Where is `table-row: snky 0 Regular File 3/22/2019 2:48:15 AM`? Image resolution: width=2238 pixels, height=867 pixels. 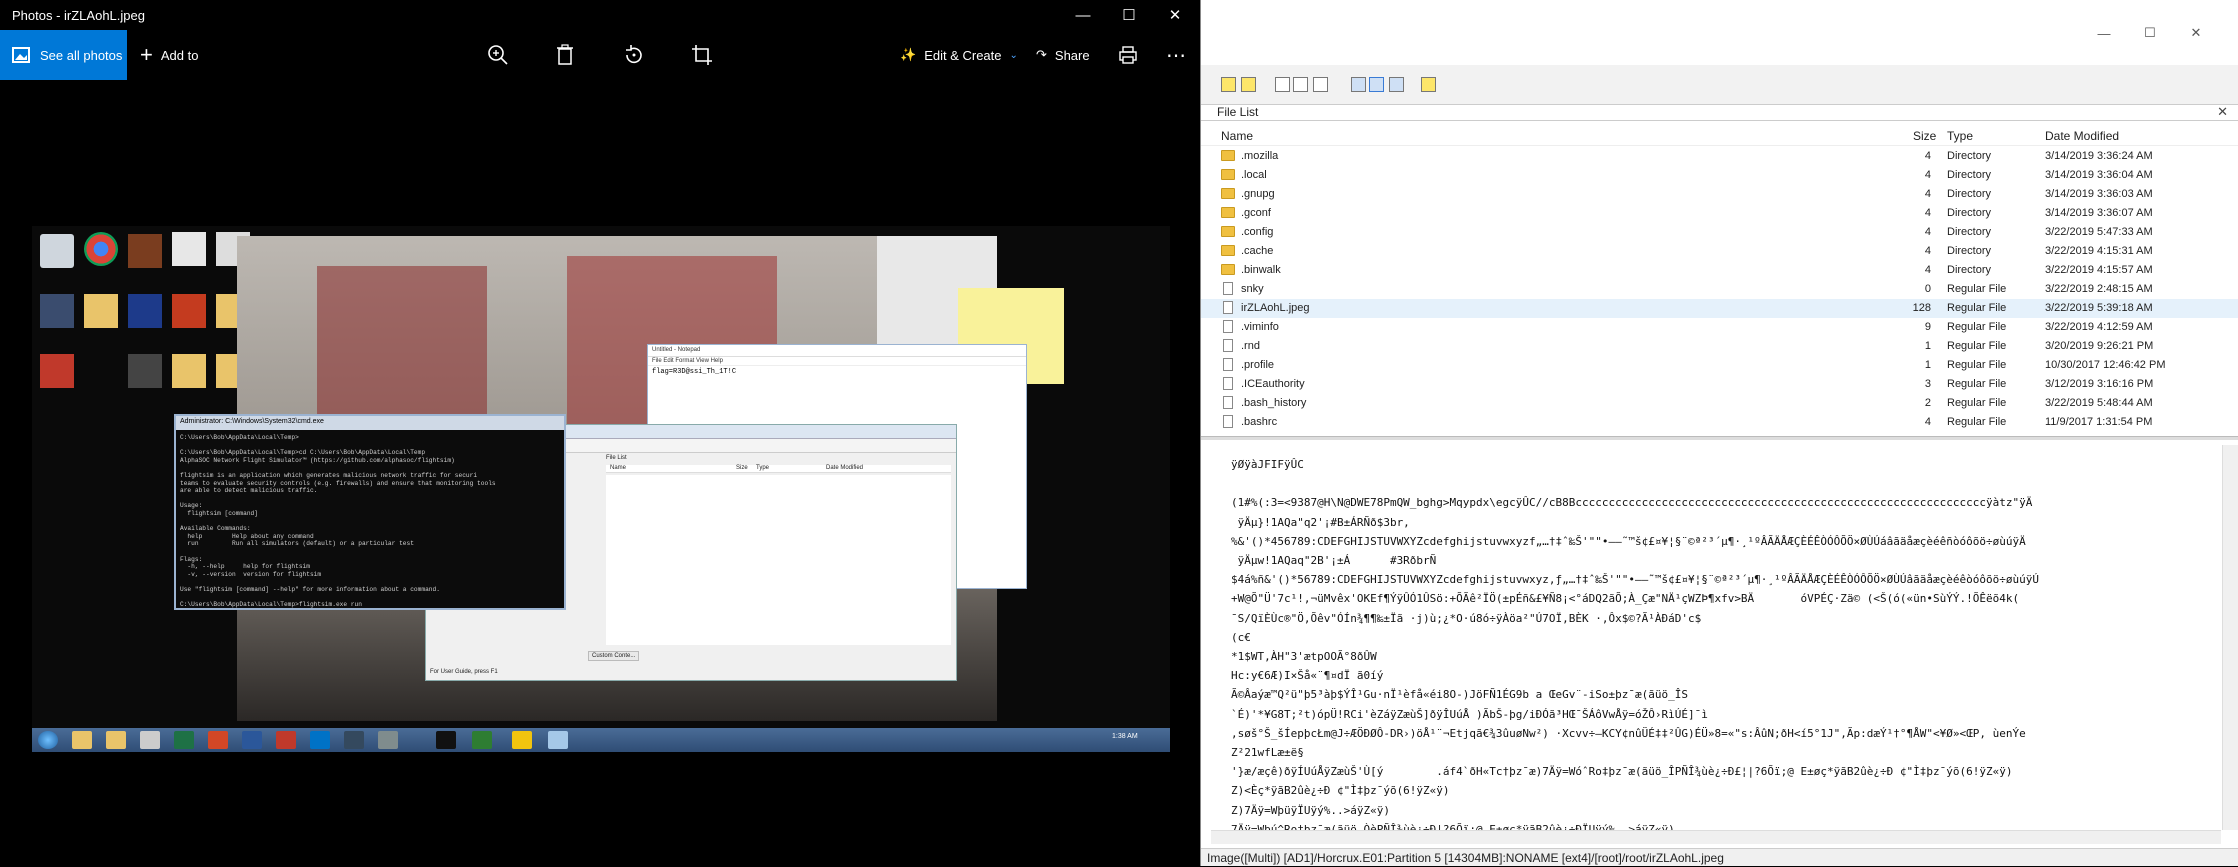
table-row: snky 0 Regular File 3/22/2019 2:48:15 AM is located at coordinates (1719, 289).